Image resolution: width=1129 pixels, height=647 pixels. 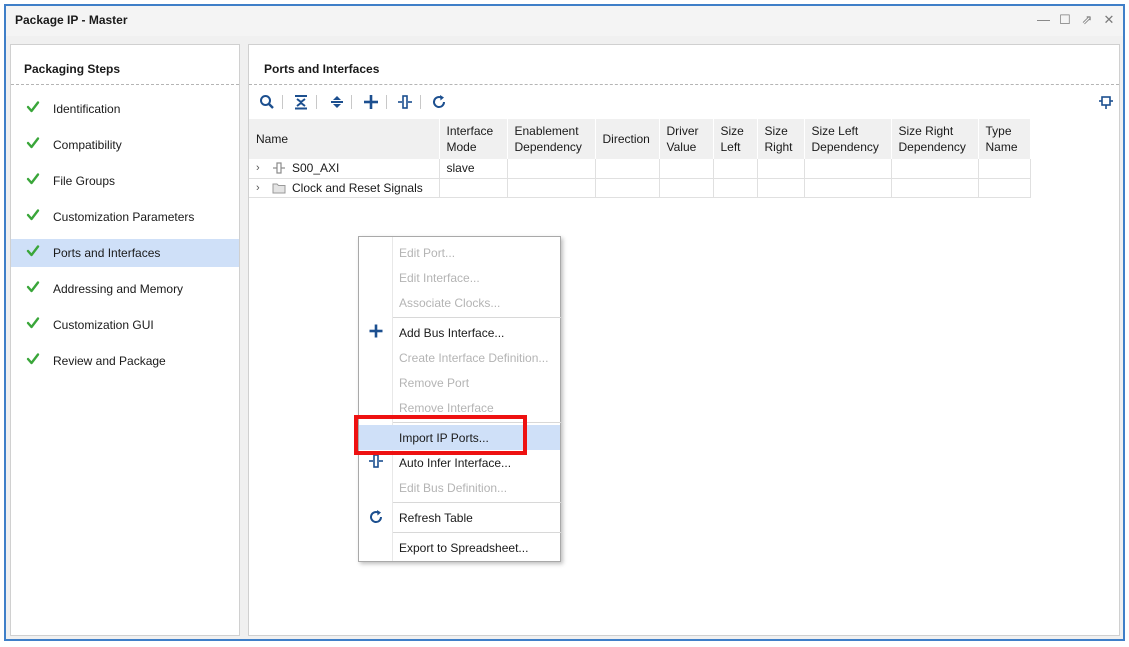 What do you see at coordinates (459, 517) in the screenshot?
I see `menu-item-refresh-table: Refresh Table` at bounding box center [459, 517].